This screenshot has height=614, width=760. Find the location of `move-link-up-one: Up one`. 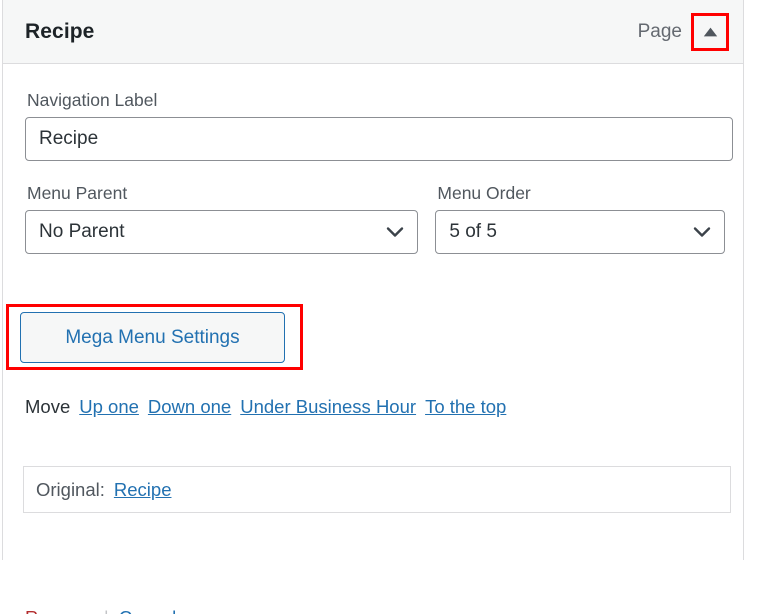

move-link-up-one: Up one is located at coordinates (109, 406).